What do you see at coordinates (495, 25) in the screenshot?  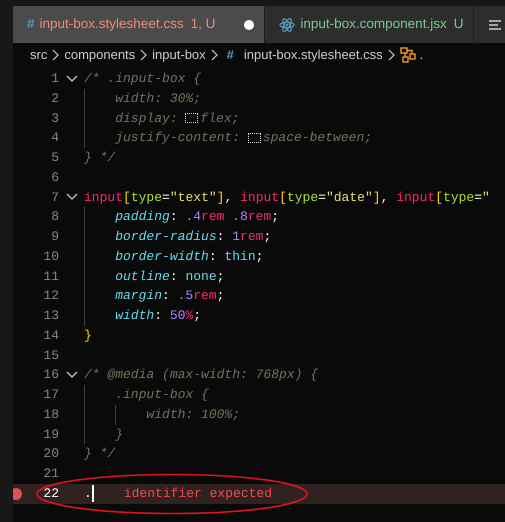 I see `lines-icon` at bounding box center [495, 25].